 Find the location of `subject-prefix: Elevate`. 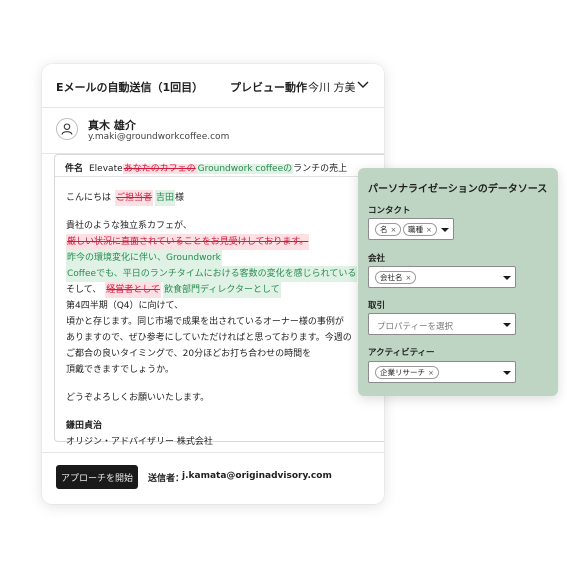

subject-prefix: Elevate is located at coordinates (106, 169).